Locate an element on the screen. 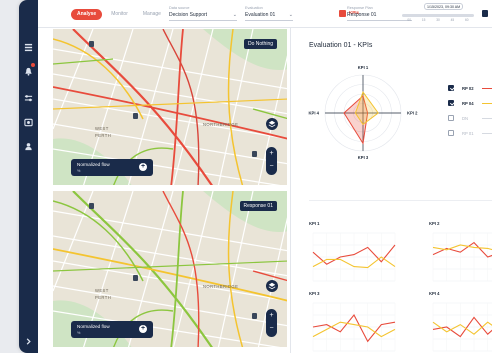  timeline-ticks: 00 15 30 45 60 is located at coordinates (438, 20).